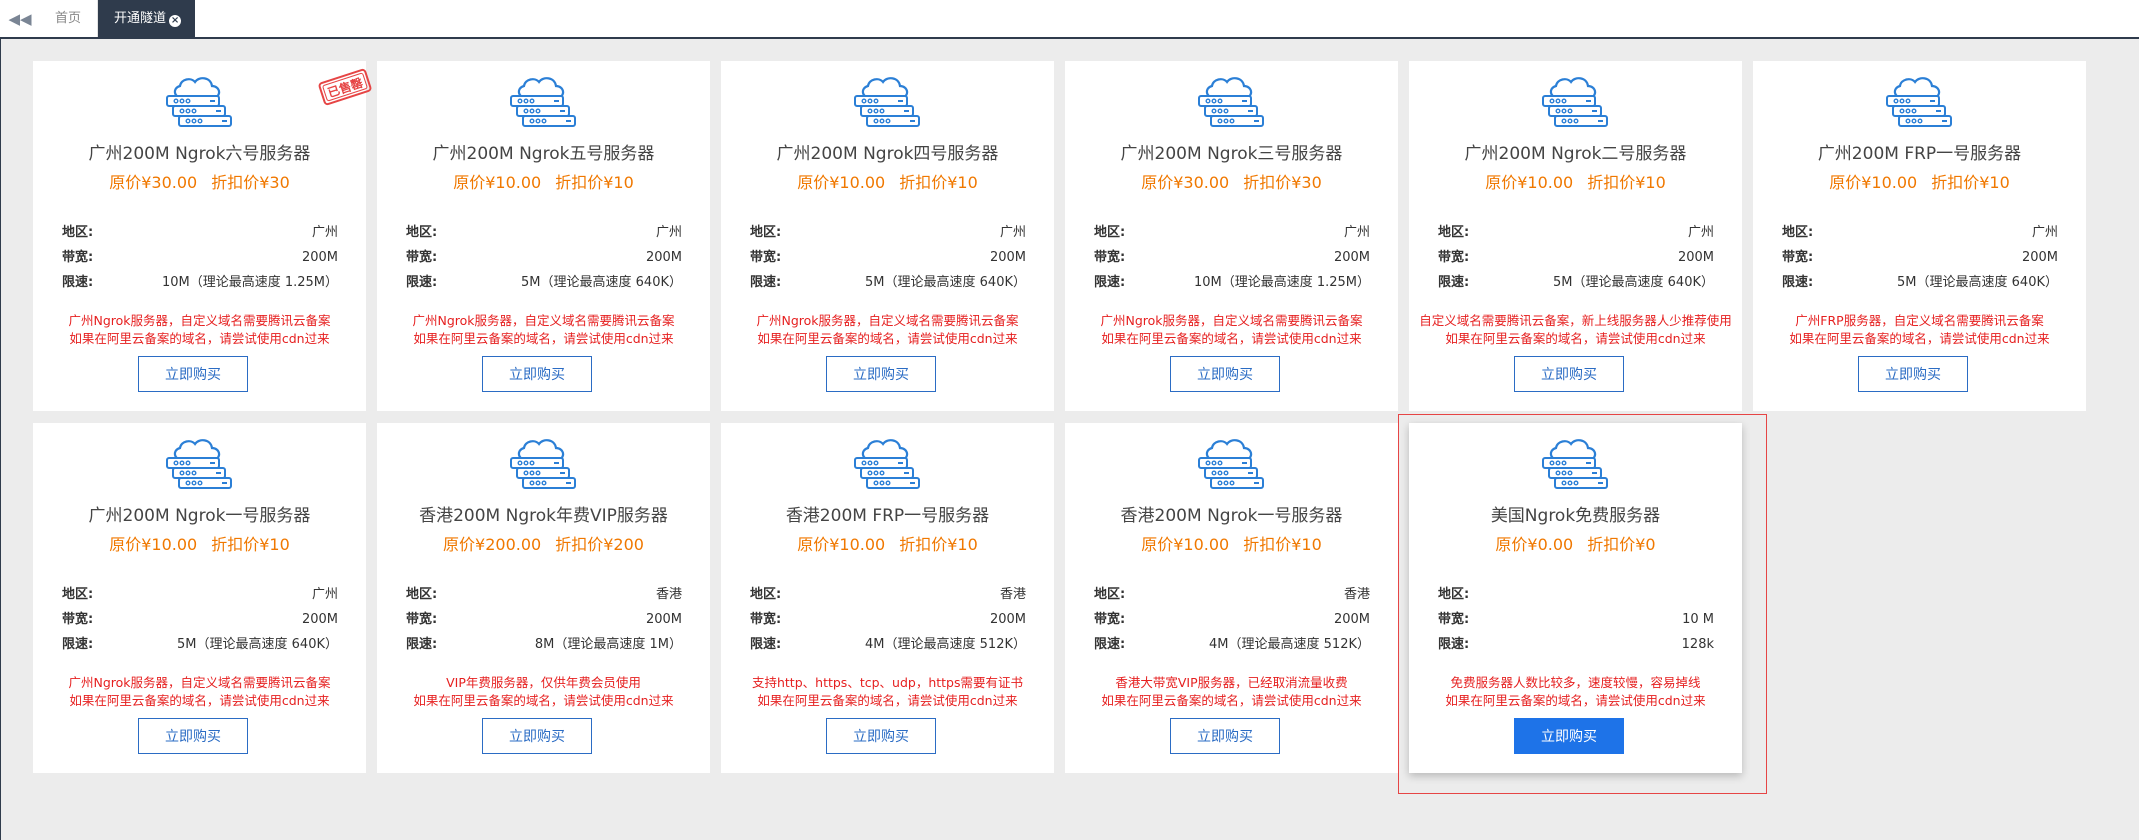  I want to click on spec-value-limit: 4M（理论最高速度 512K）, so click(1289, 644).